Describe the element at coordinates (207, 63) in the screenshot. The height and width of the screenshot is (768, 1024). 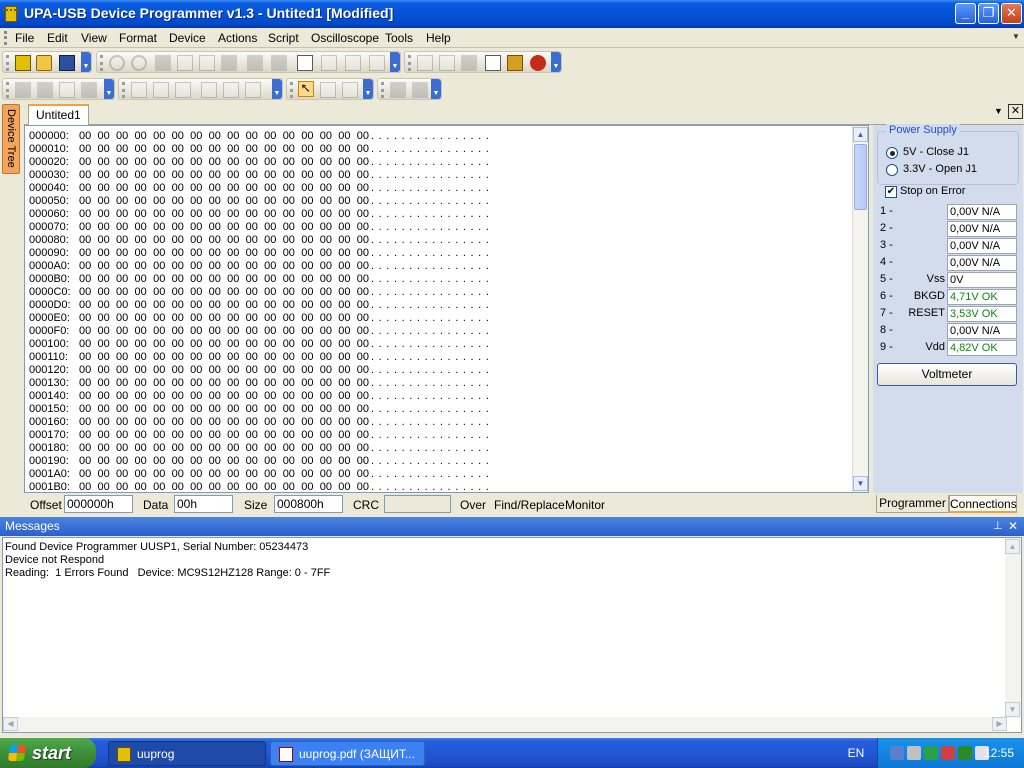
I see `paste-icon` at that location.